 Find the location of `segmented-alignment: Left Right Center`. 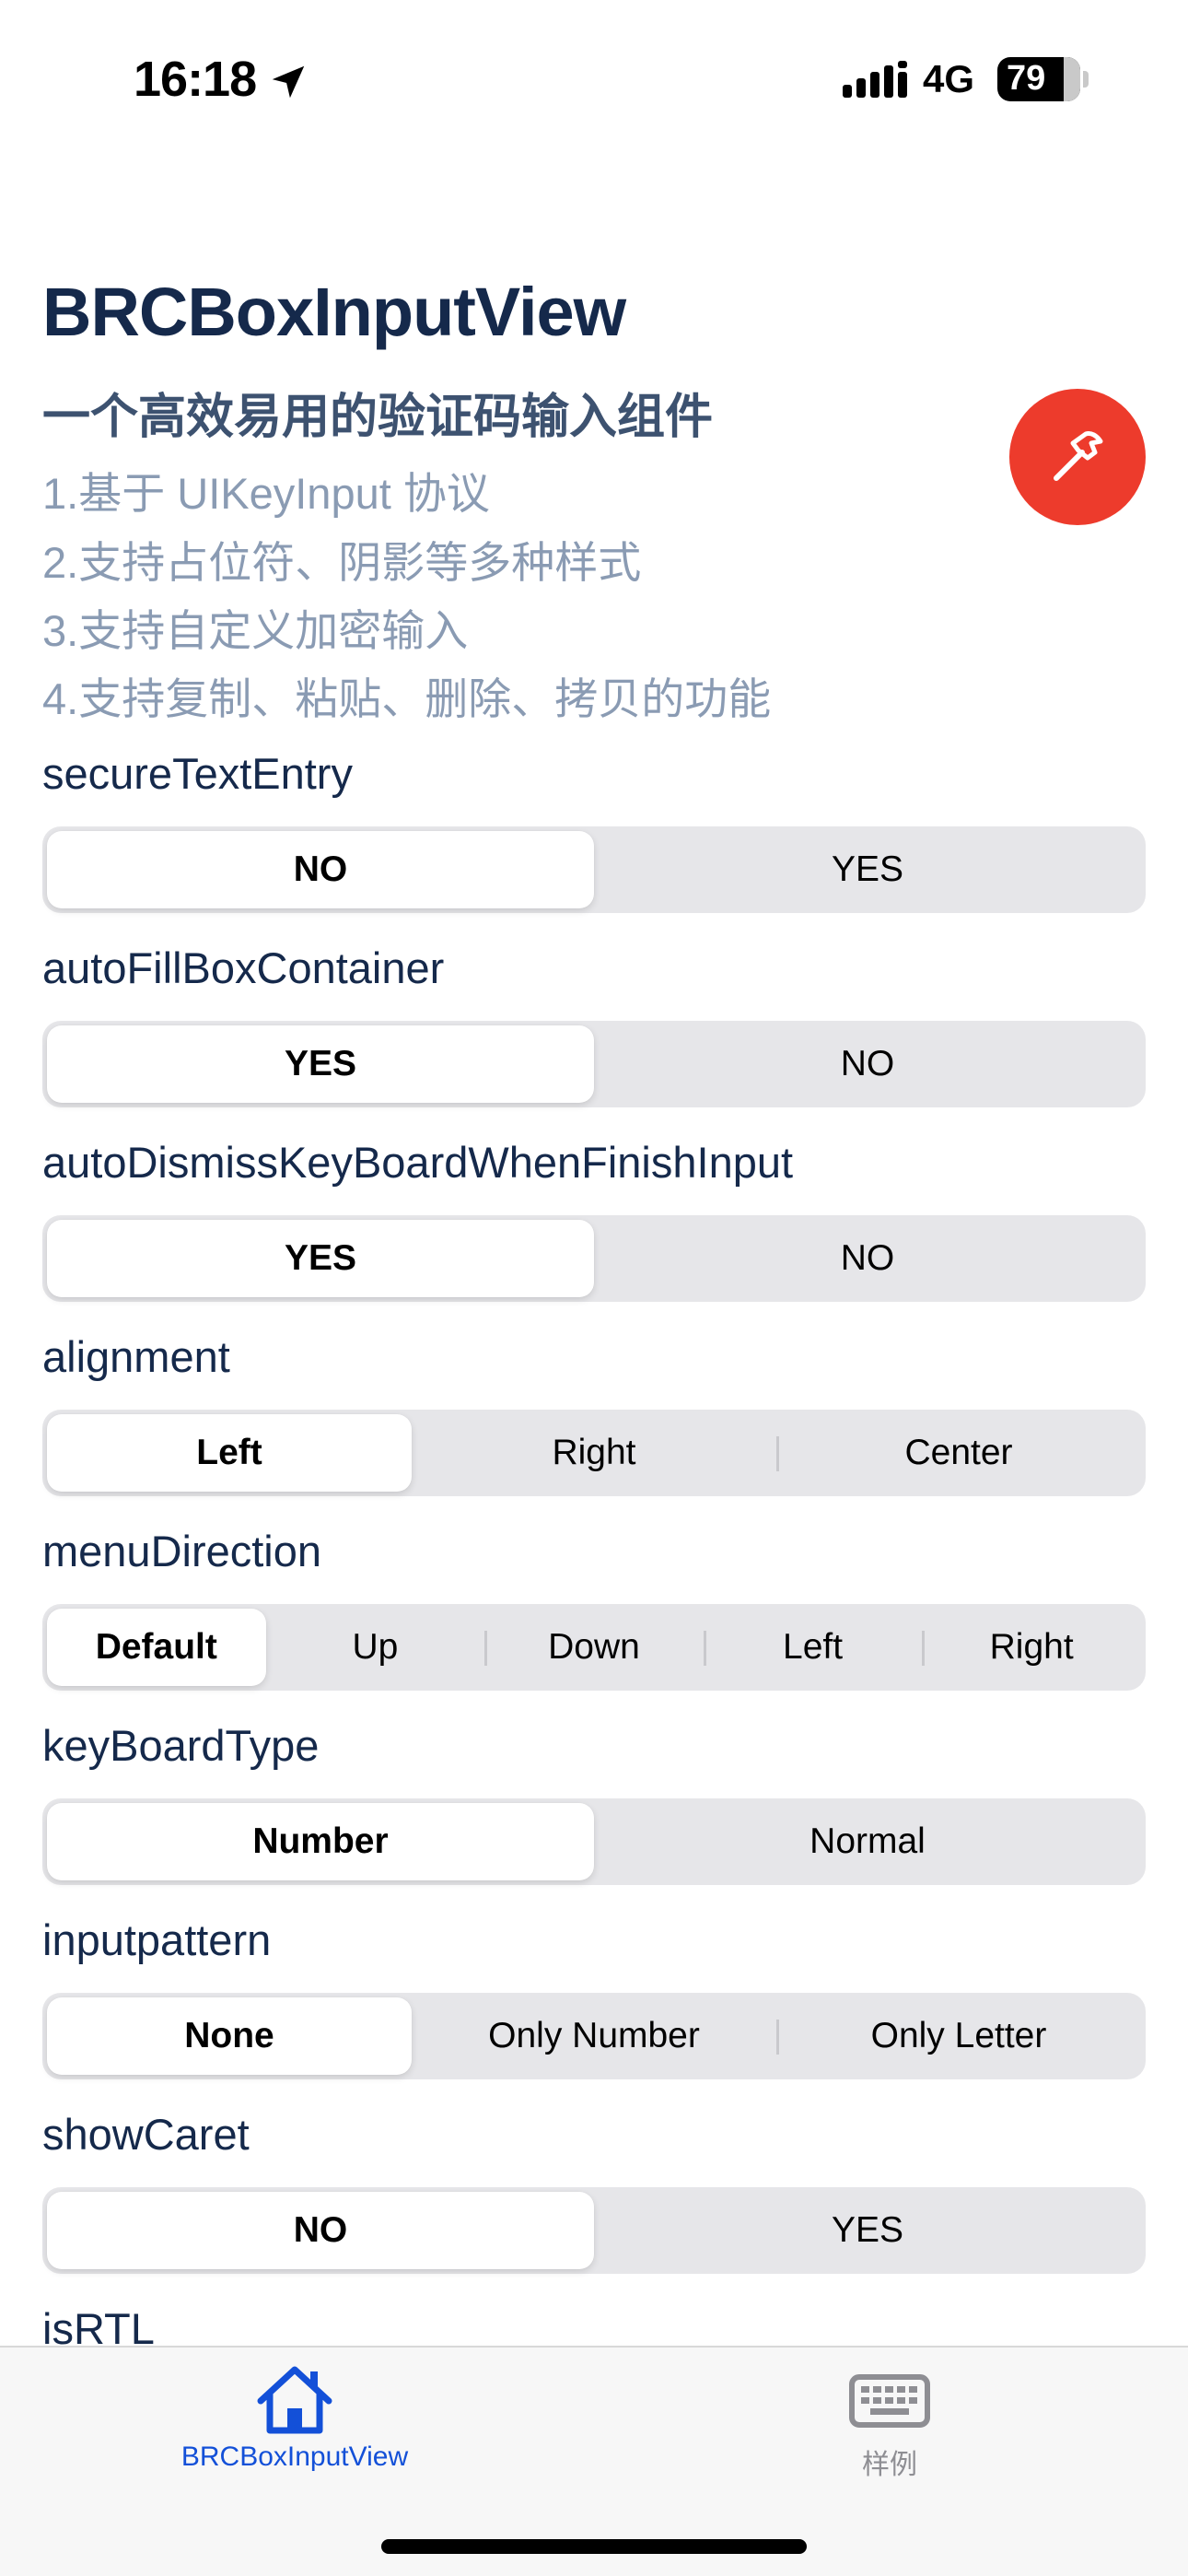

segmented-alignment: Left Right Center is located at coordinates (594, 1453).